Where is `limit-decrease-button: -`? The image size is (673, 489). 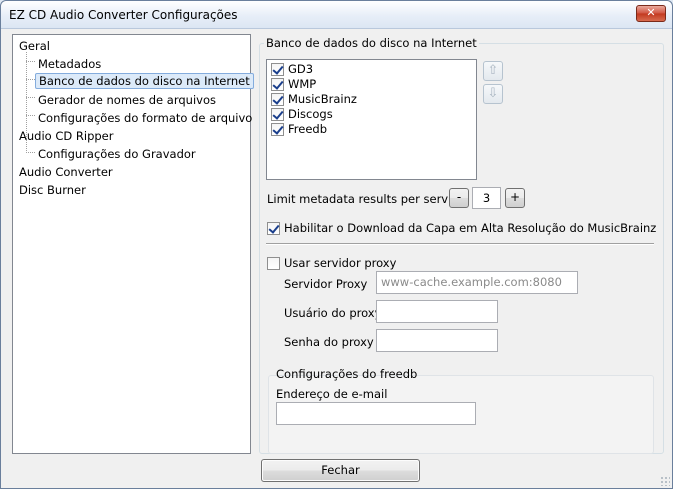 limit-decrease-button: - is located at coordinates (459, 198).